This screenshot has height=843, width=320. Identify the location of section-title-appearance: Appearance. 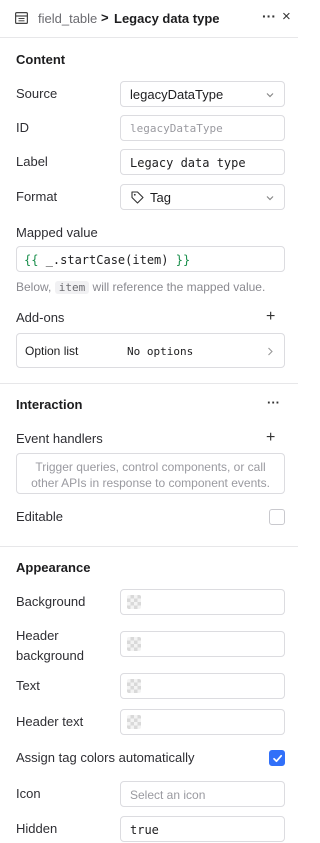
(53, 567).